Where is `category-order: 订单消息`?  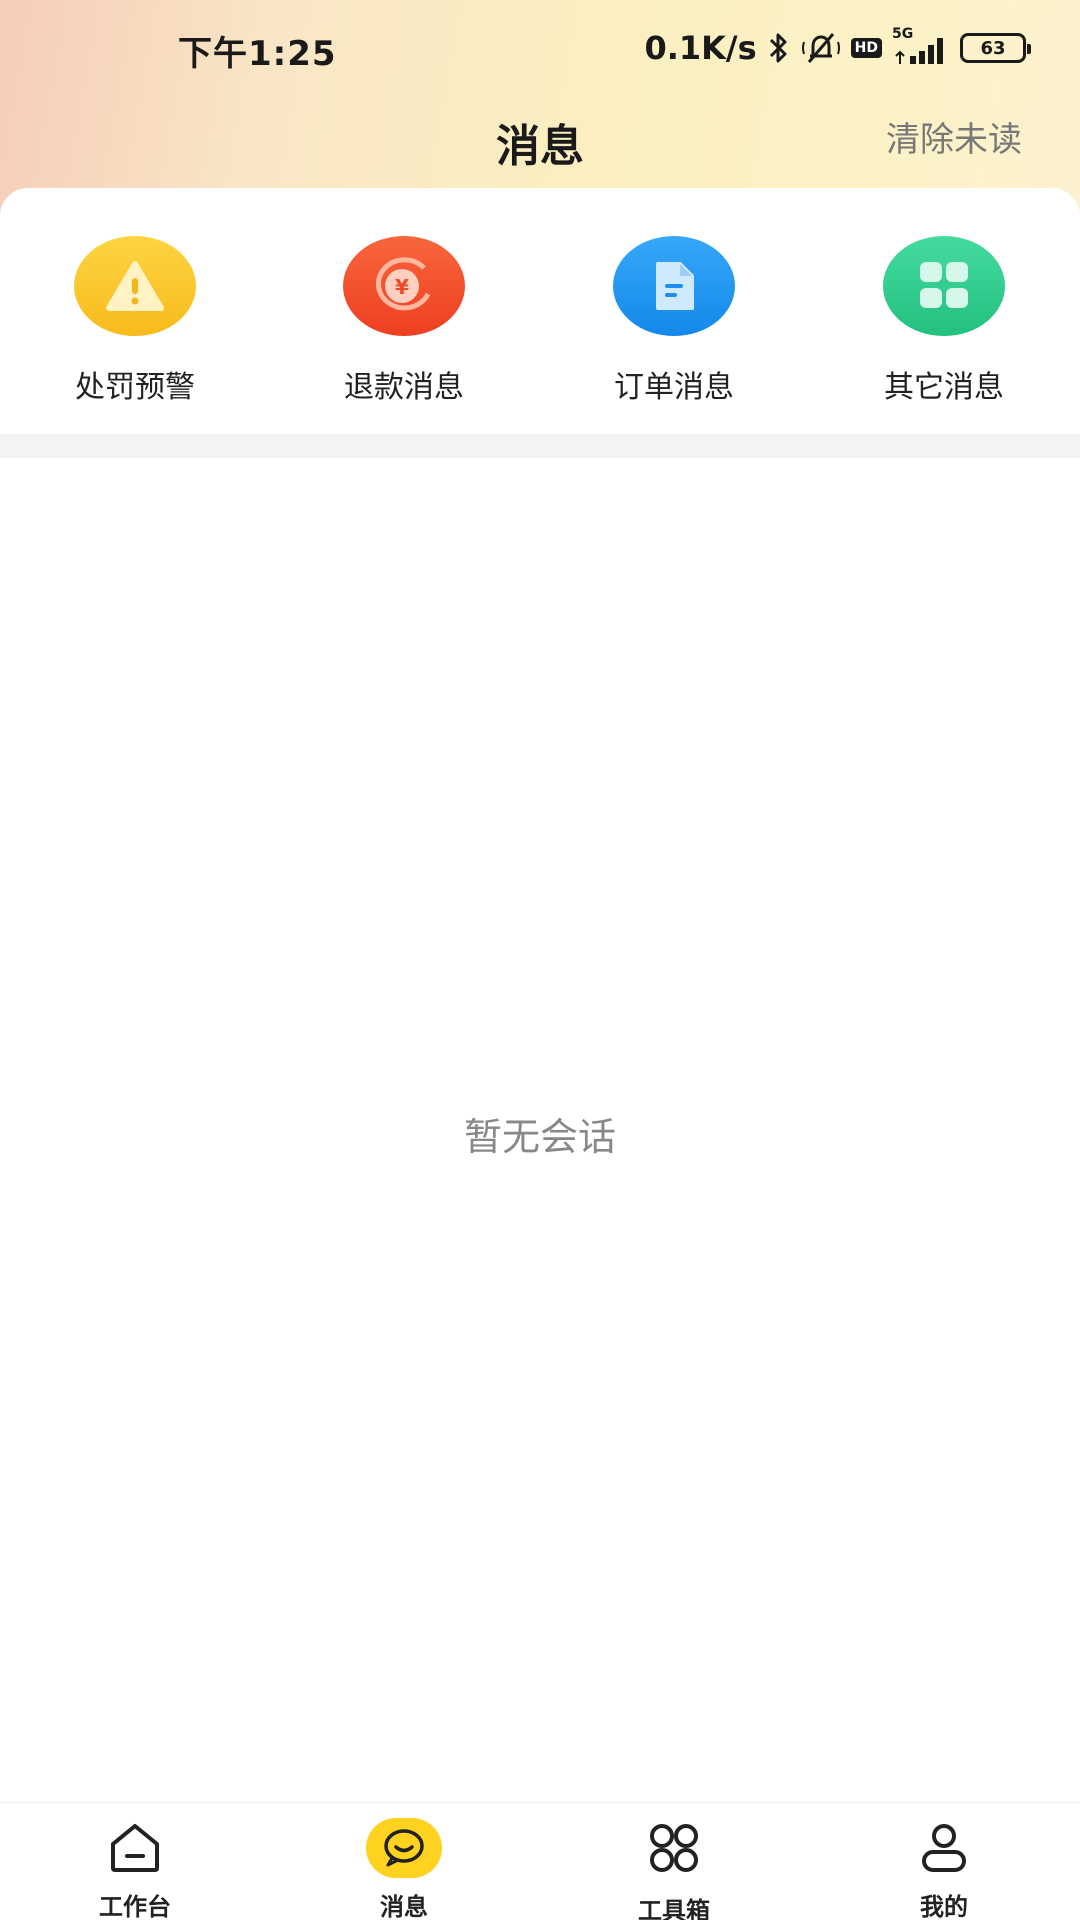
category-order: 订单消息 is located at coordinates (674, 321).